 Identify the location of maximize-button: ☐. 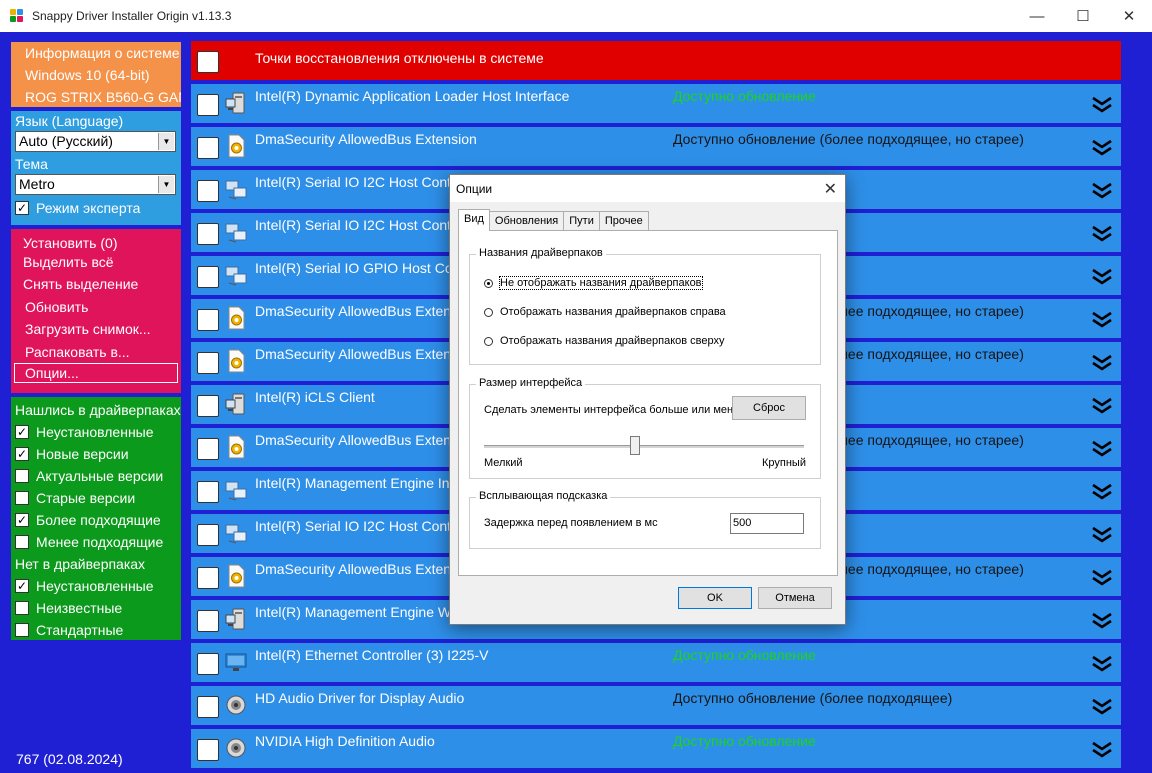
(1083, 16).